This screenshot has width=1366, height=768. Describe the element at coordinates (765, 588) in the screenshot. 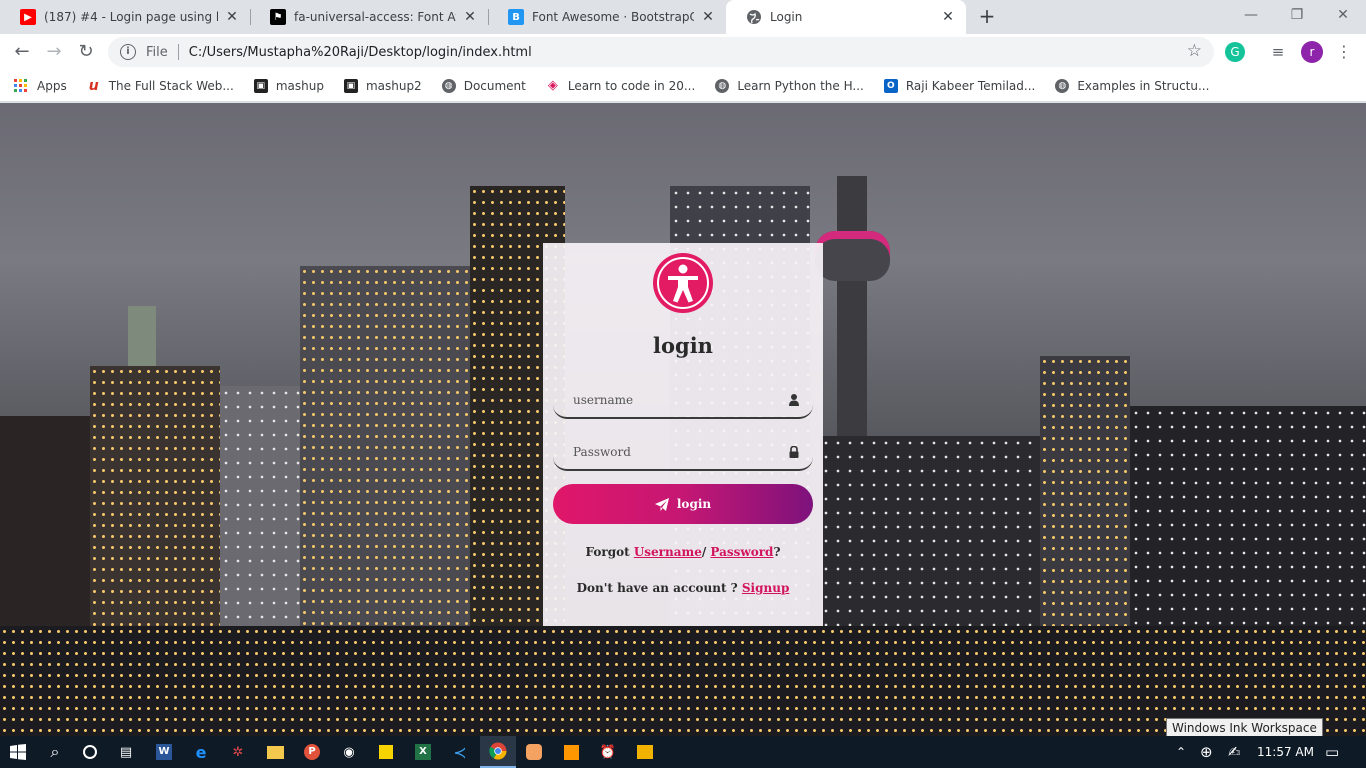

I see `signup-link: Signup` at that location.